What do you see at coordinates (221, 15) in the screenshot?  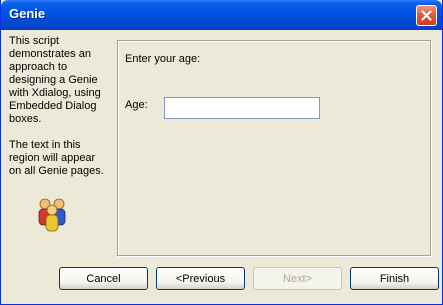 I see `title-bar: Genie` at bounding box center [221, 15].